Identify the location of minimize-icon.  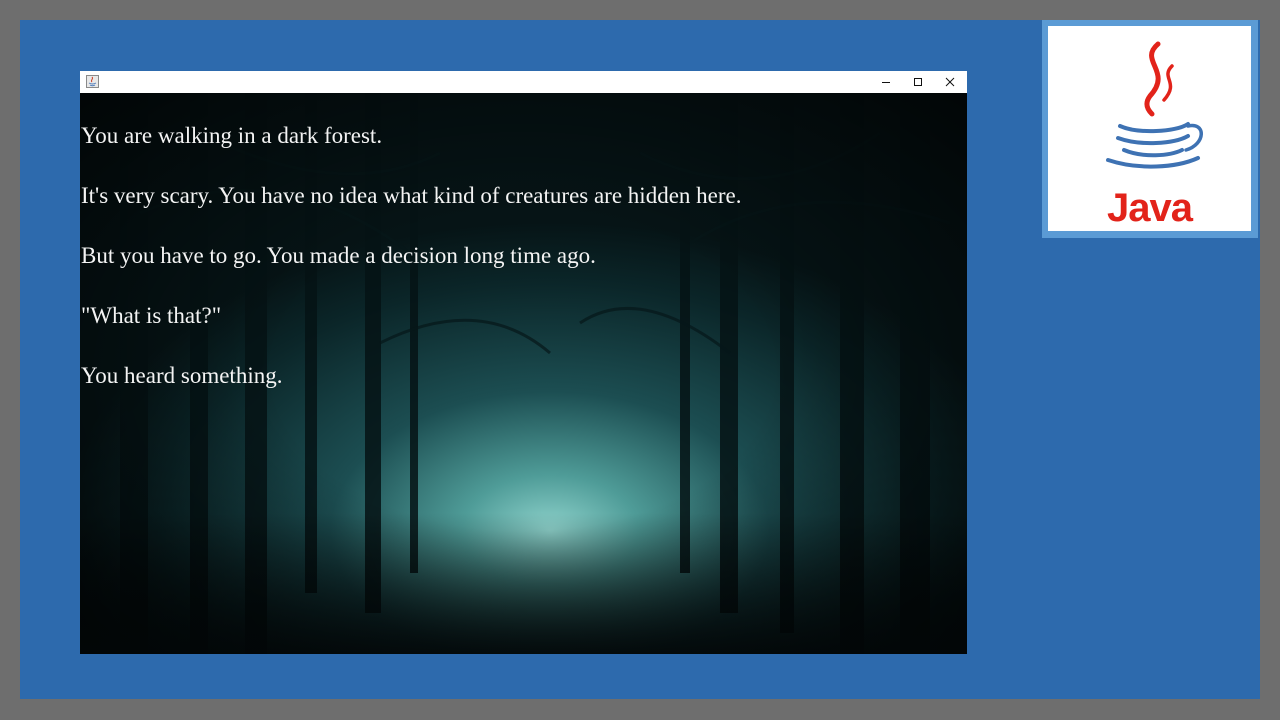
(886, 82).